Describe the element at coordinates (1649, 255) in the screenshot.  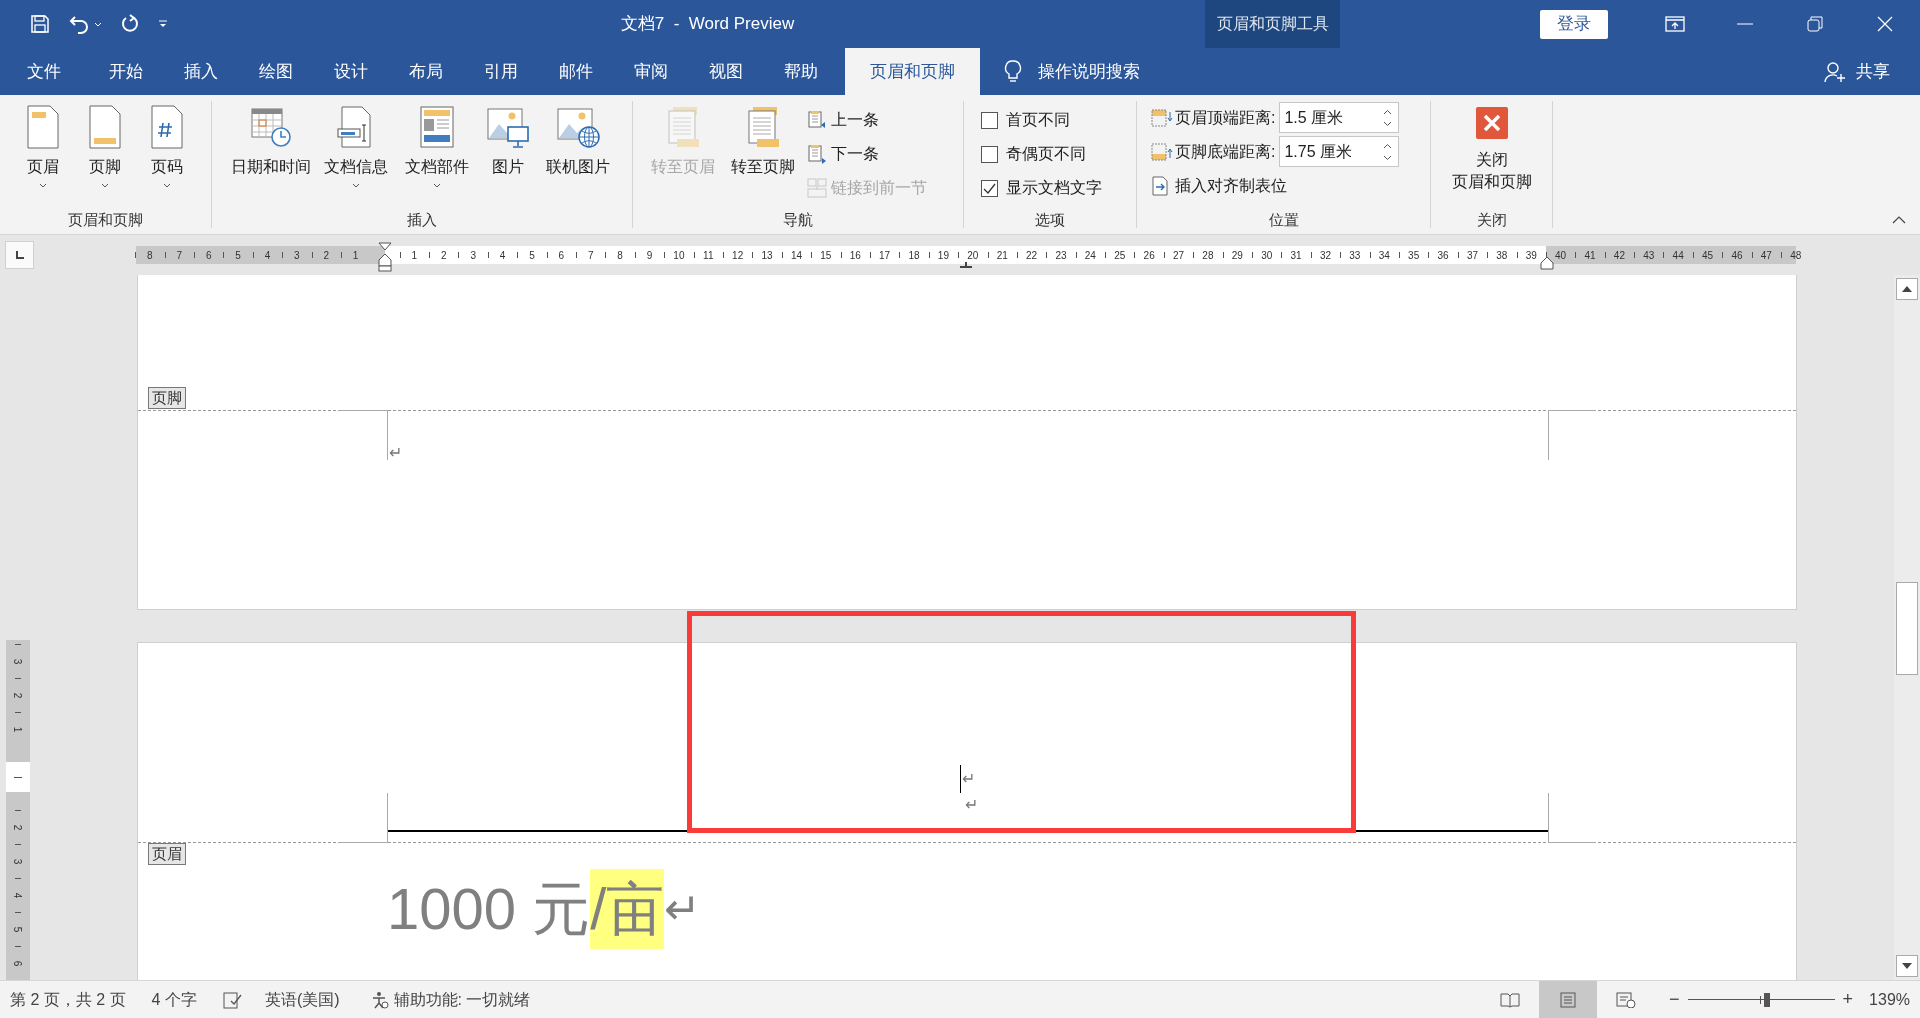
I see `ruler-number: 43` at that location.